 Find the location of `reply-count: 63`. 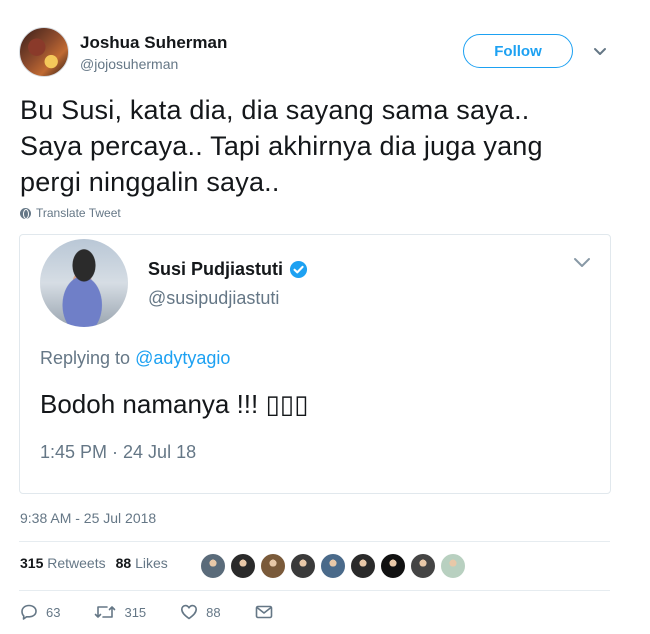

reply-count: 63 is located at coordinates (53, 612).